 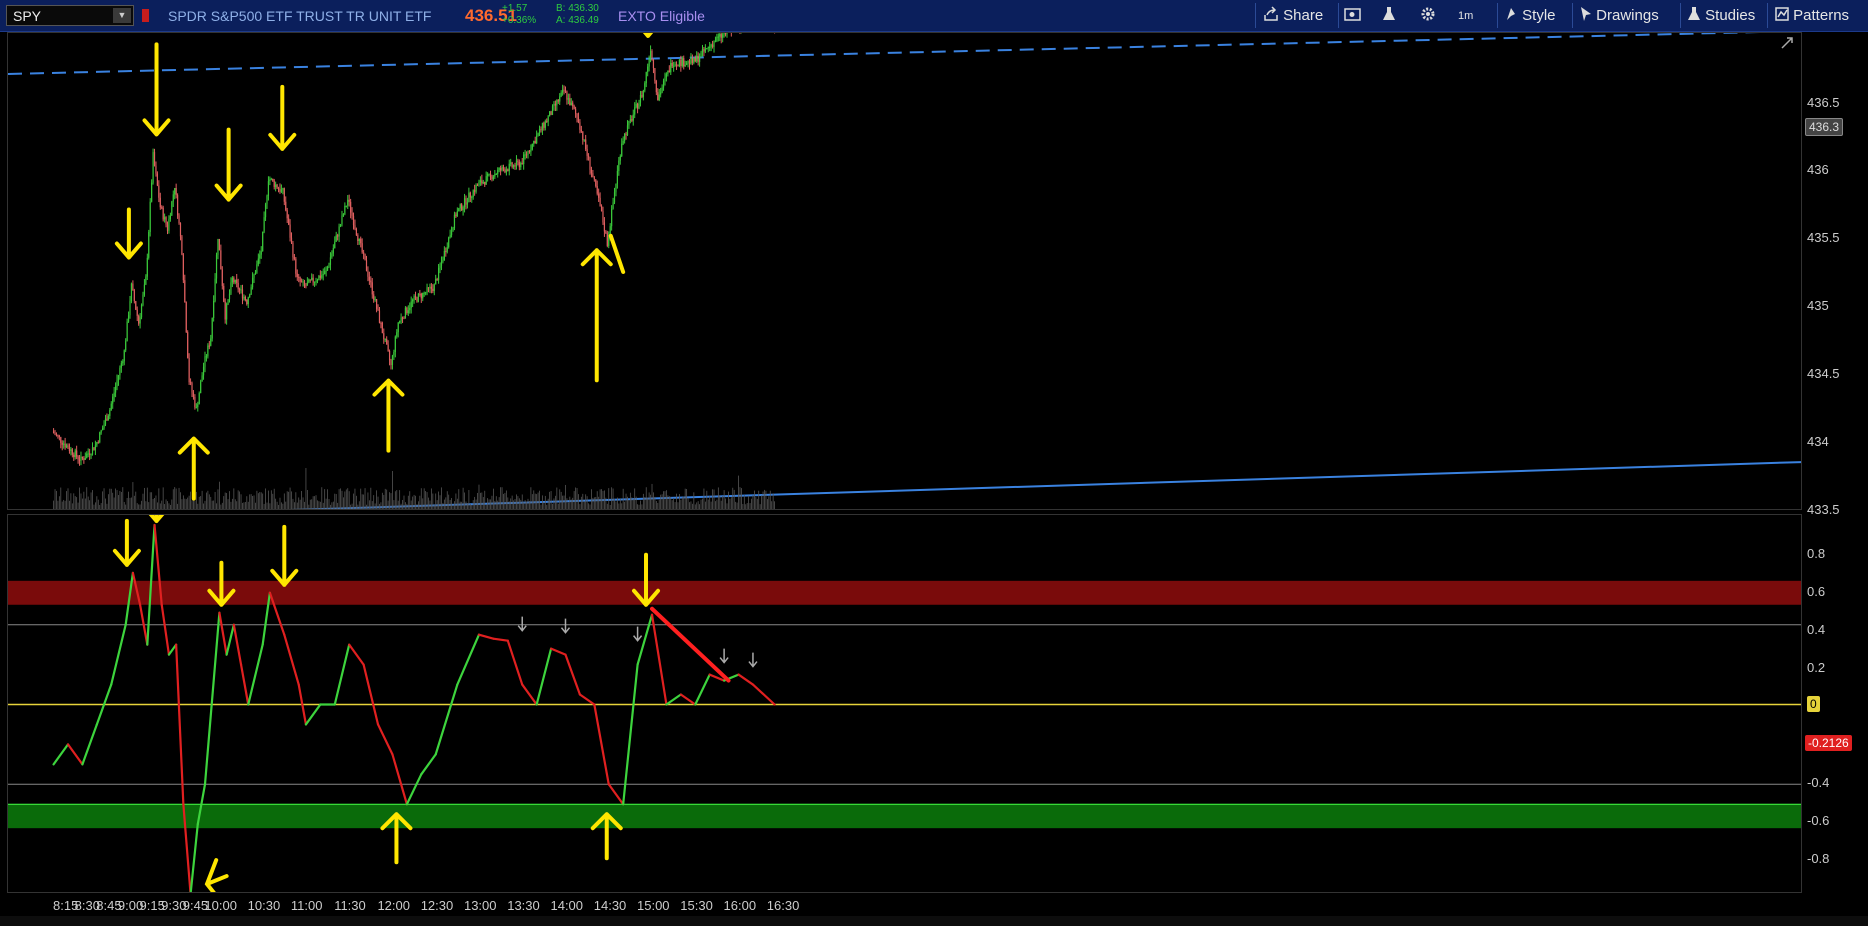 I want to click on drawings-button: Drawings, so click(x=1619, y=16).